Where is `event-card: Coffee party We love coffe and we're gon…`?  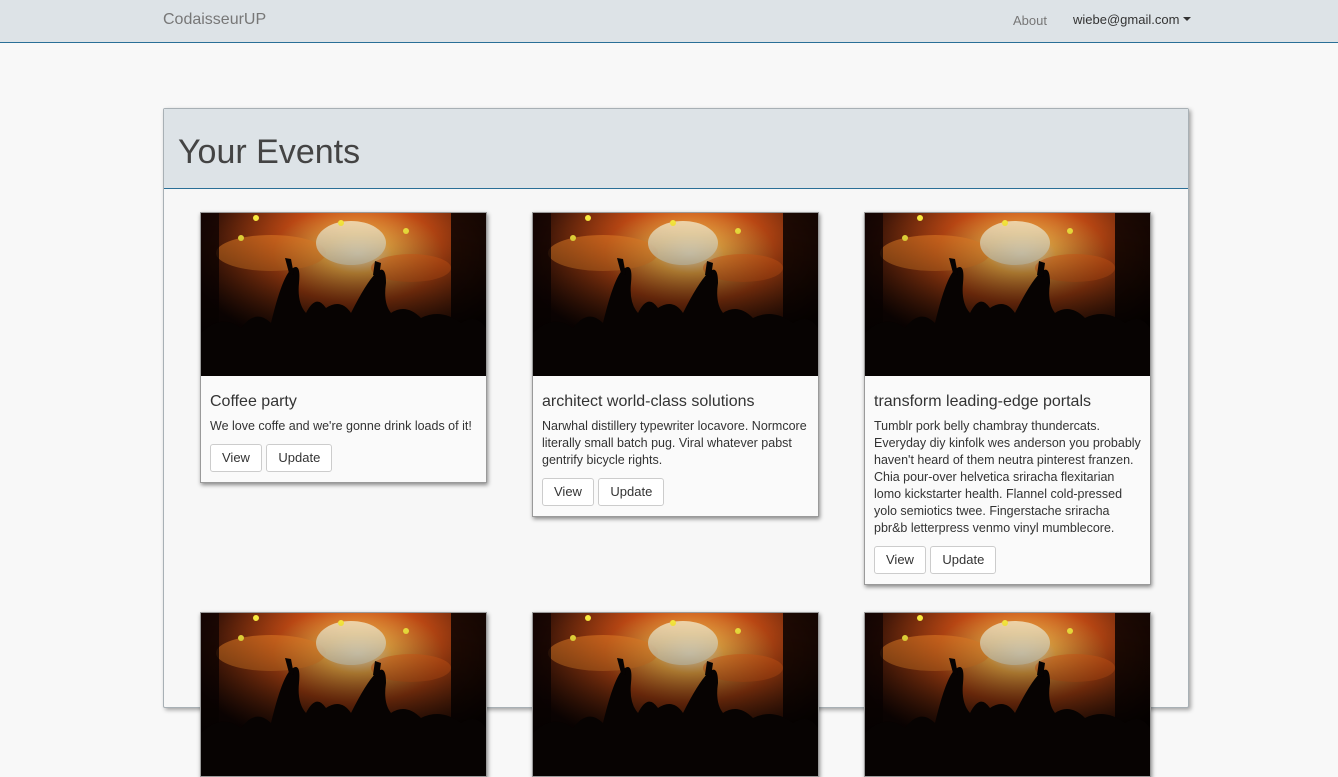 event-card: Coffee party We love coffe and we're gon… is located at coordinates (343, 347).